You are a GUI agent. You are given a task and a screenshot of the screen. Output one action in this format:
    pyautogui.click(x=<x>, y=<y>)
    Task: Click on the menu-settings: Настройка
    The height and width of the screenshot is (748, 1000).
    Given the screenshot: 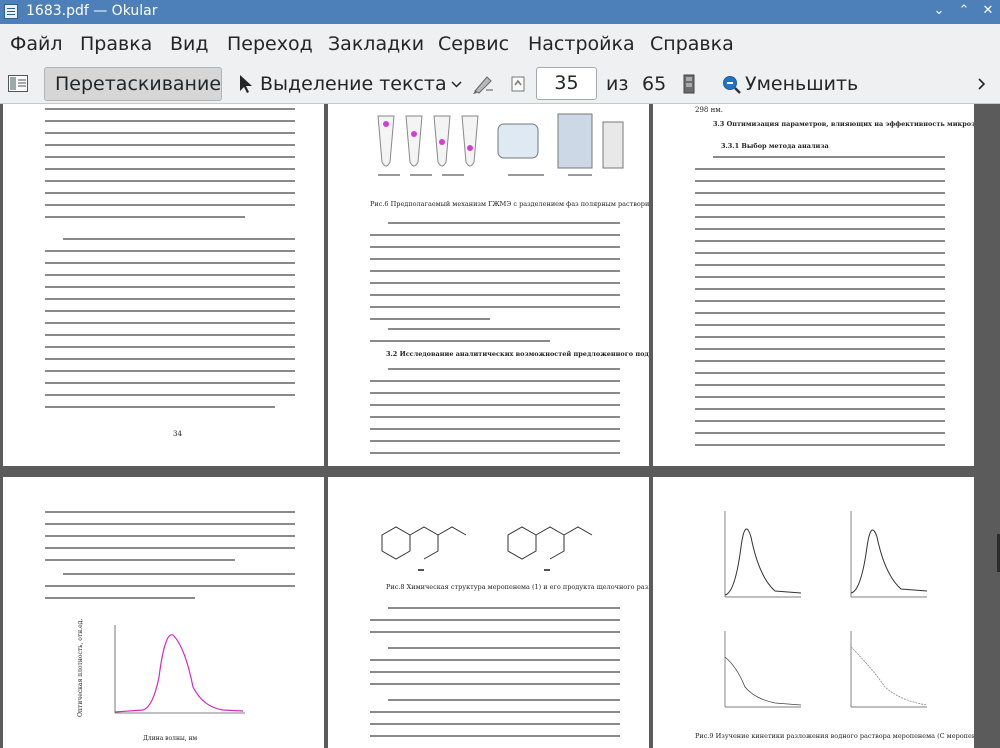 What is the action you would take?
    pyautogui.click(x=581, y=44)
    